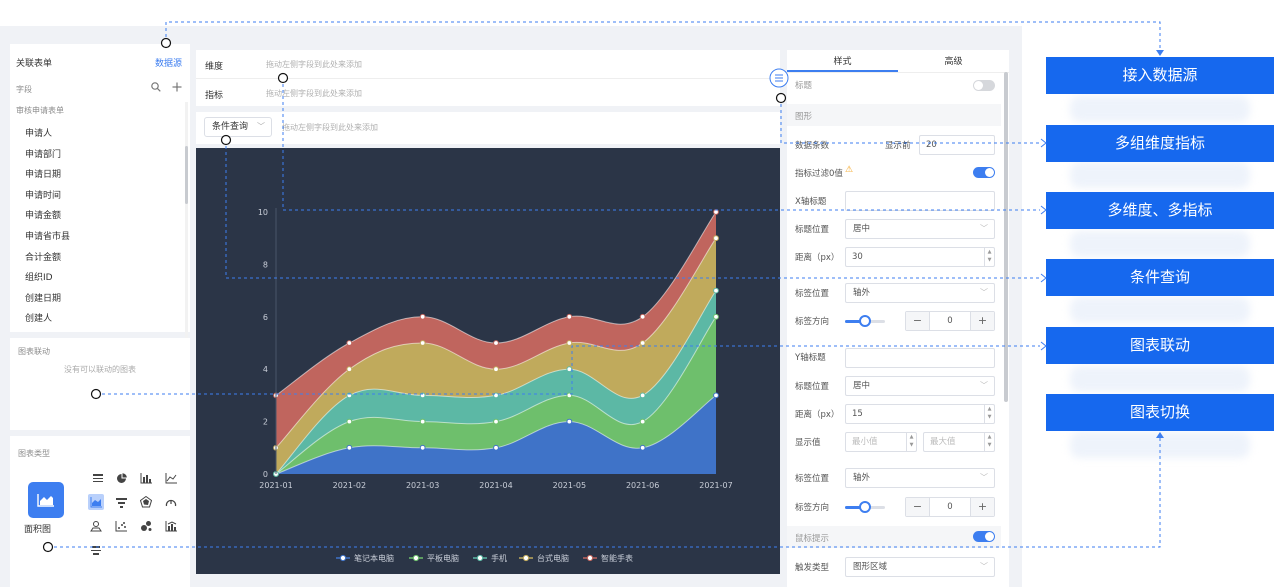 The height and width of the screenshot is (587, 1286). I want to click on y-distance-row: 距离（px） 15 ▲ ▼, so click(894, 414).